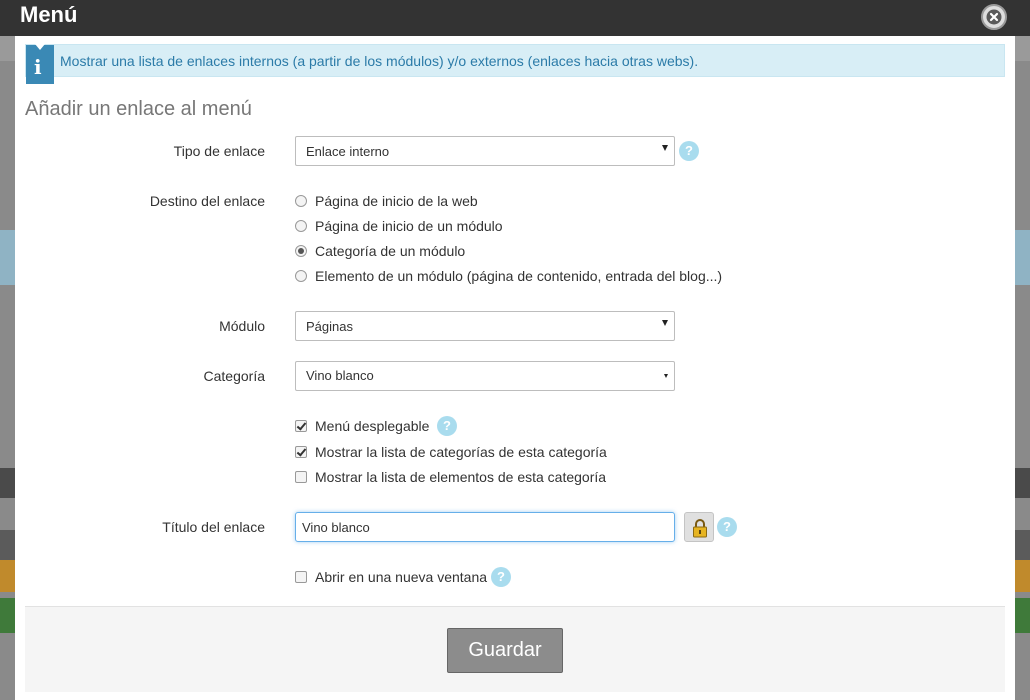  I want to click on lock-button, so click(699, 527).